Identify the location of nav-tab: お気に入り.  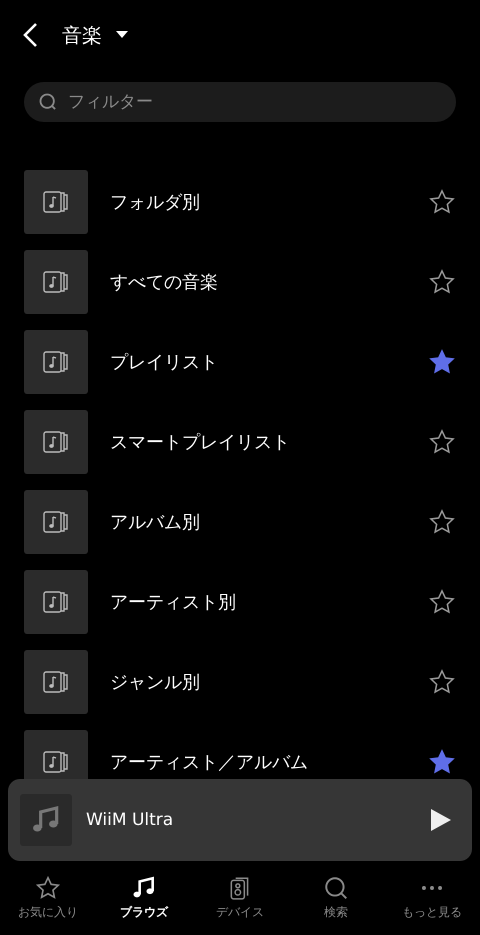
(48, 898).